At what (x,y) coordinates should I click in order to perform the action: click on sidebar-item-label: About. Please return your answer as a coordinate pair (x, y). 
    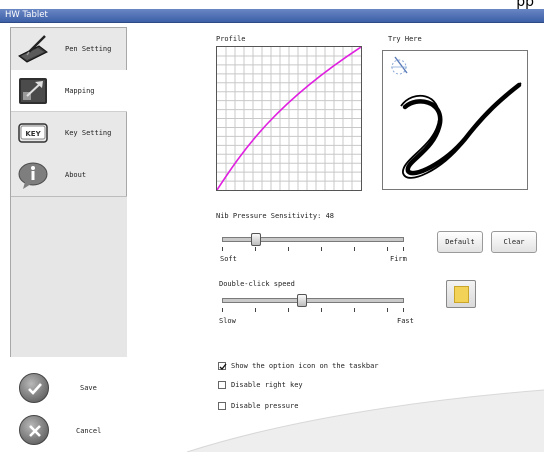
    Looking at the image, I should click on (76, 175).